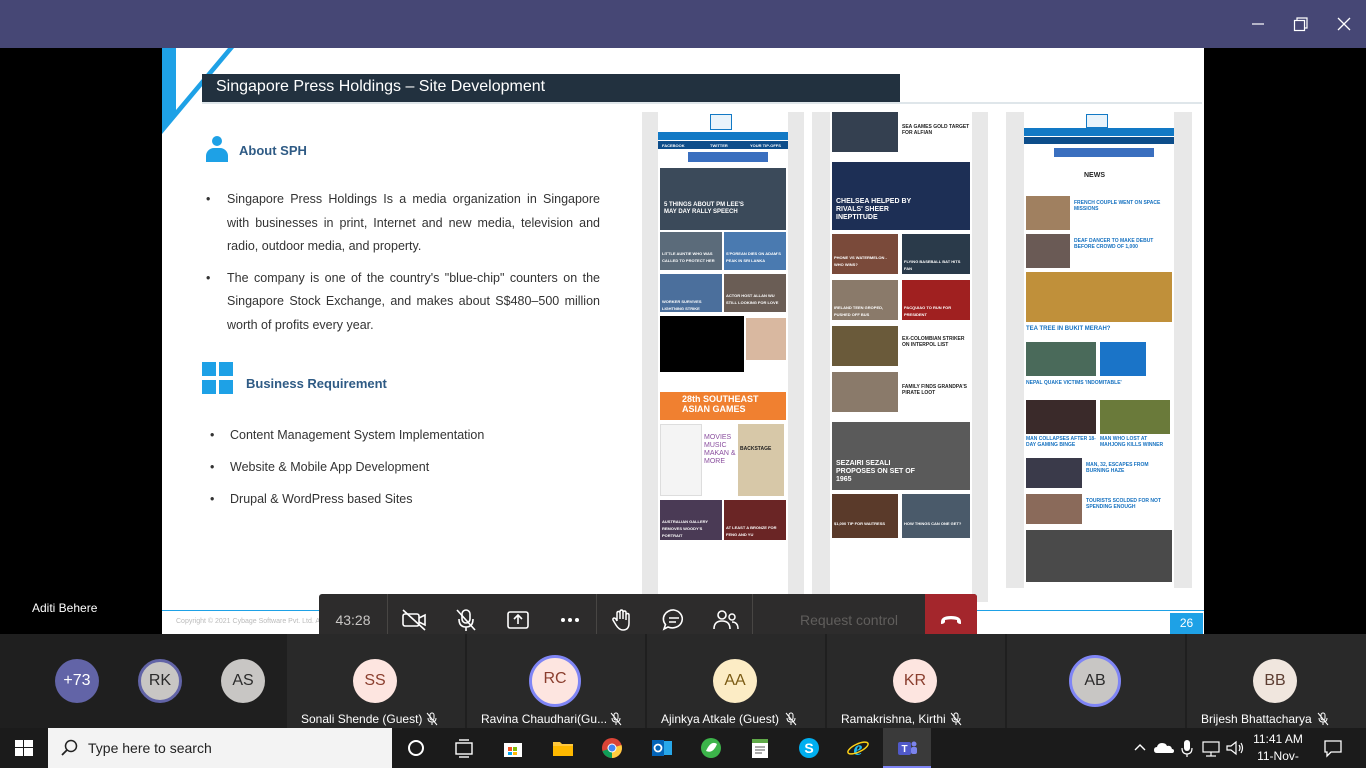 The image size is (1366, 768). I want to click on maximize-icon, so click(1300, 24).